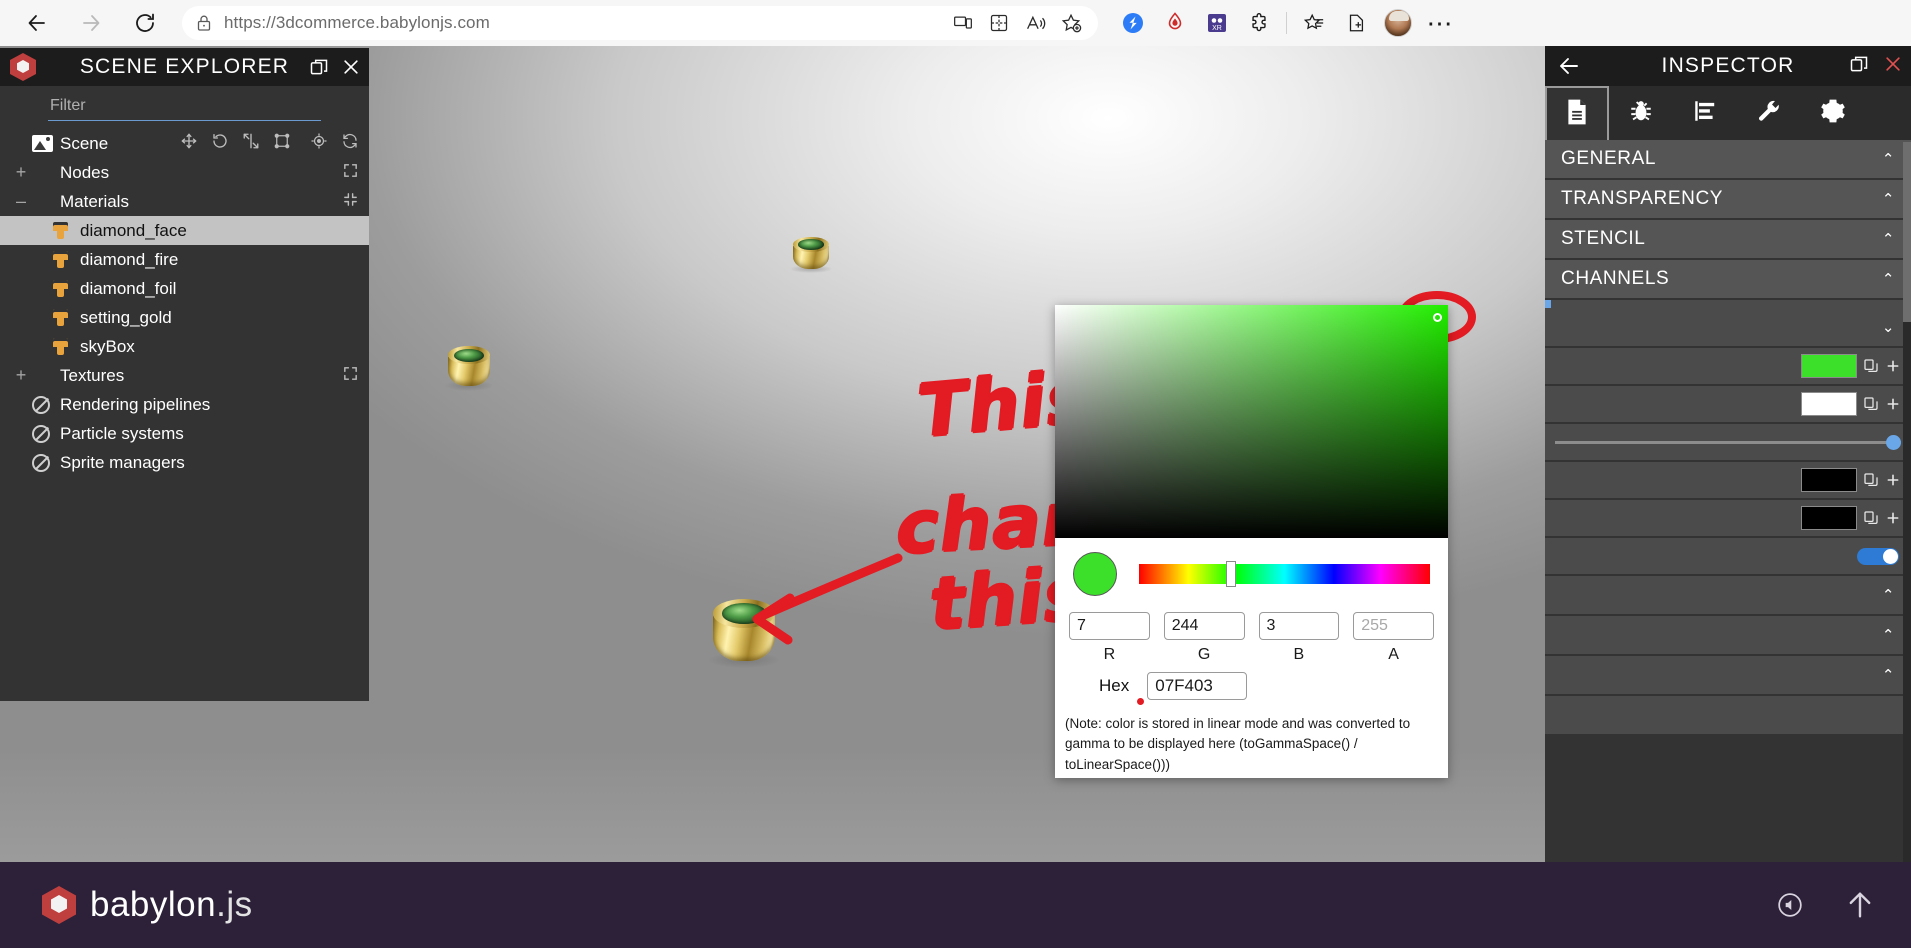 This screenshot has width=1911, height=948. What do you see at coordinates (1728, 557) in the screenshot?
I see `property-row-toggle` at bounding box center [1728, 557].